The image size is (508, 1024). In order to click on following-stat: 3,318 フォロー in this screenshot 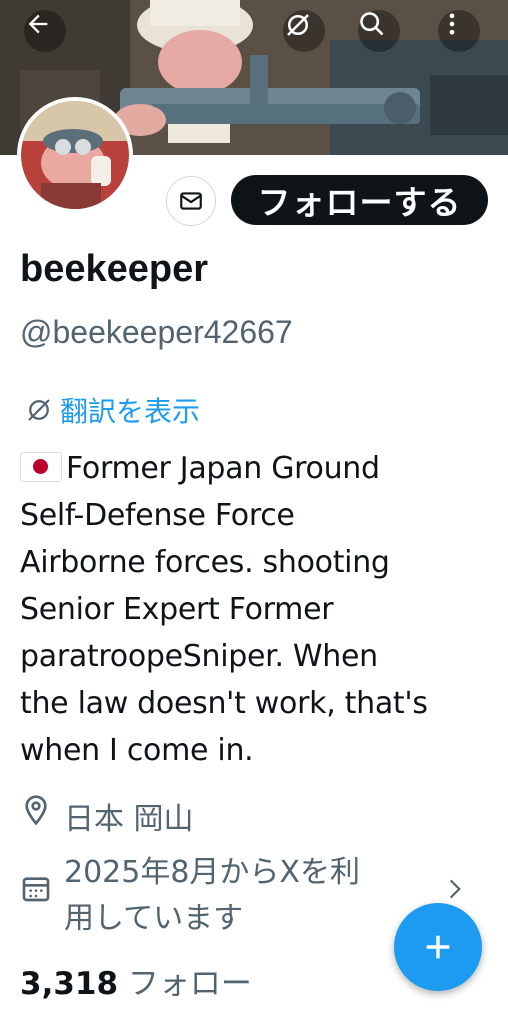, I will do `click(136, 980)`.